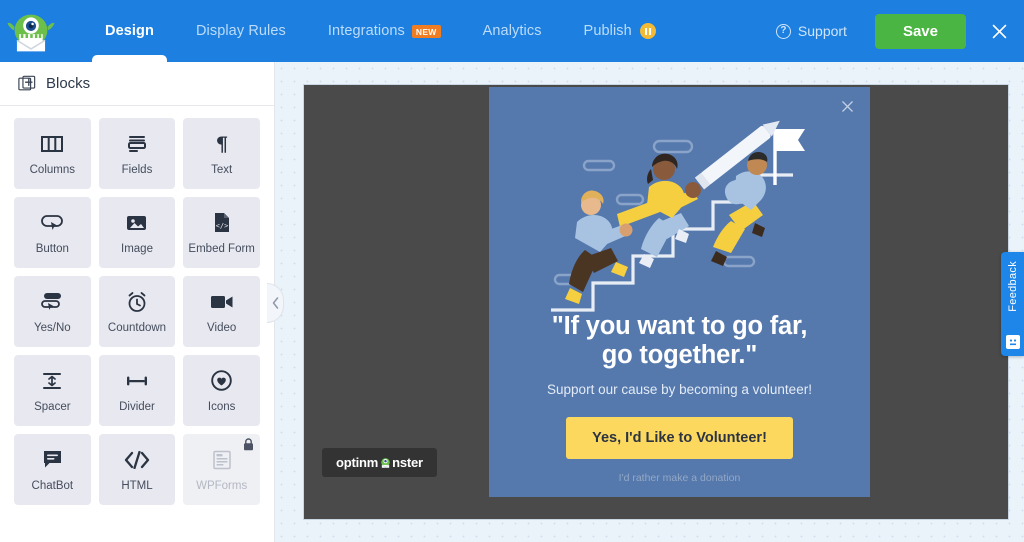  I want to click on save-button: Save, so click(920, 31).